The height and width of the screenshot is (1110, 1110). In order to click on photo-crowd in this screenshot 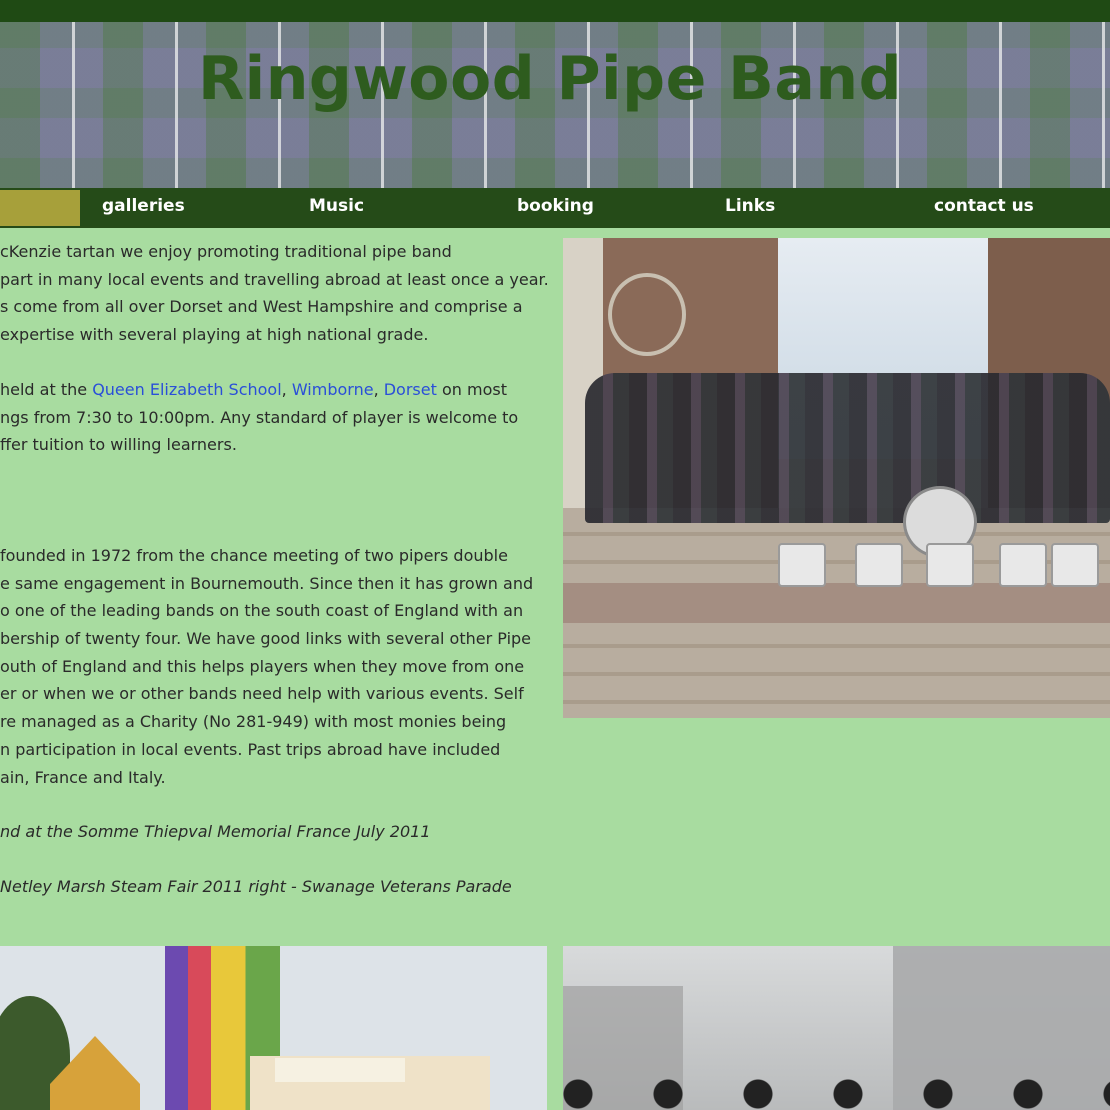, I will do `click(836, 1092)`.